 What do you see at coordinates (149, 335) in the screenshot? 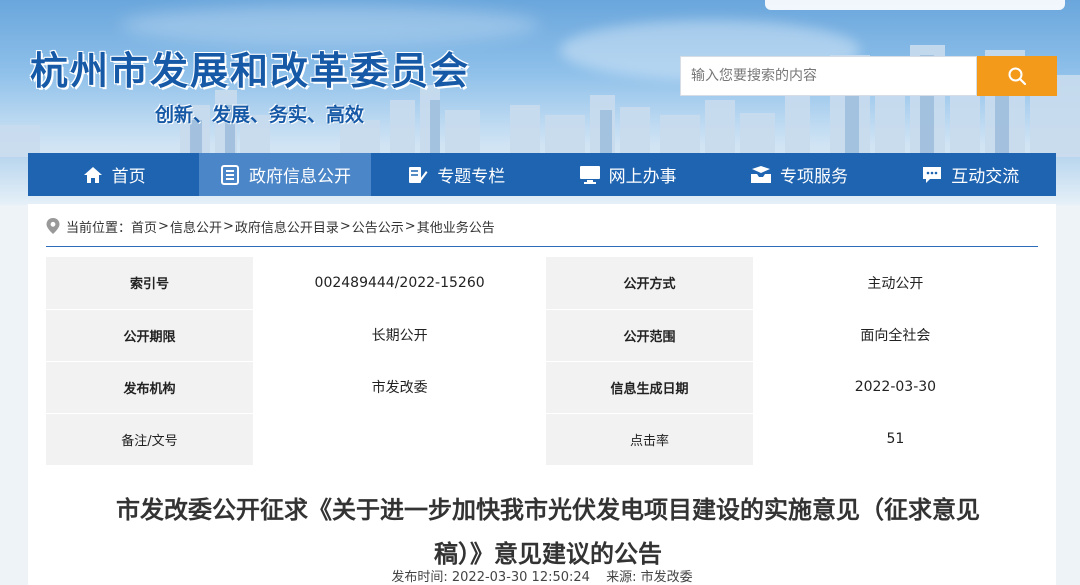
I see `meta-label-disclosure-period: 公开期限` at bounding box center [149, 335].